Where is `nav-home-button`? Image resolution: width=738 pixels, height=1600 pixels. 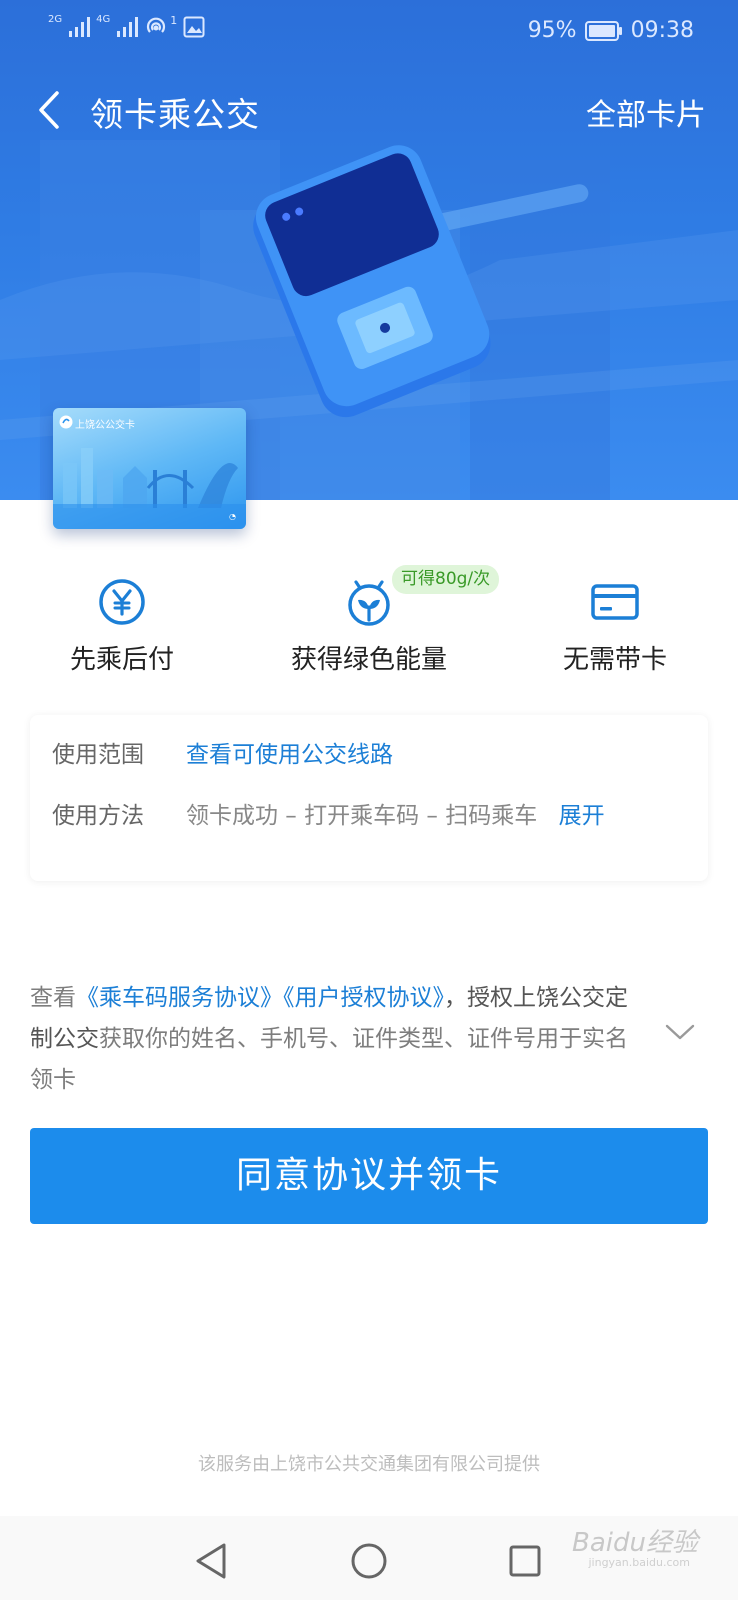 nav-home-button is located at coordinates (369, 1561).